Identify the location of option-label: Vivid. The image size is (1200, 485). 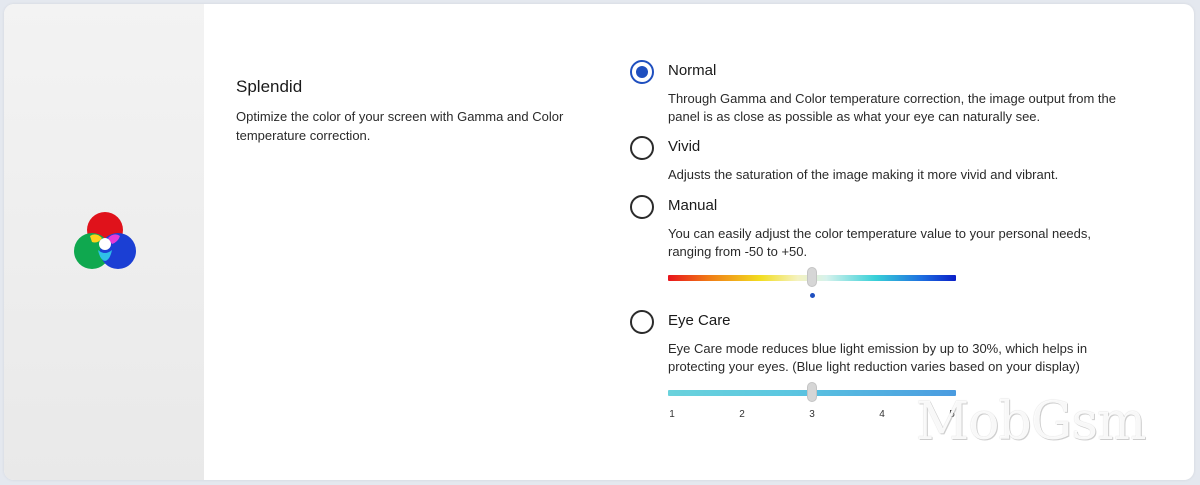
(684, 146).